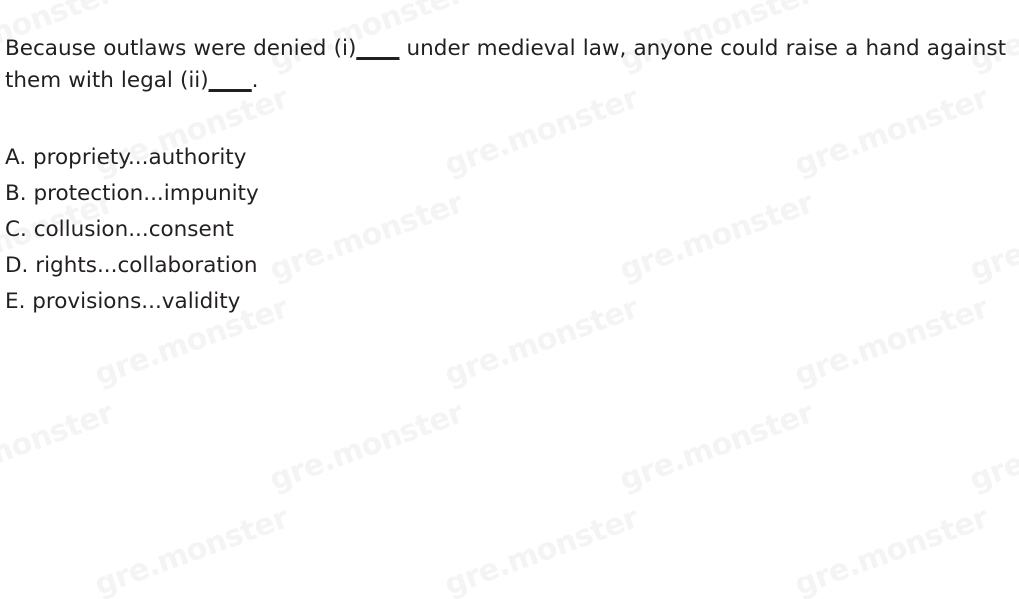  Describe the element at coordinates (16, 193) in the screenshot. I see `option-letter-b: B.` at that location.